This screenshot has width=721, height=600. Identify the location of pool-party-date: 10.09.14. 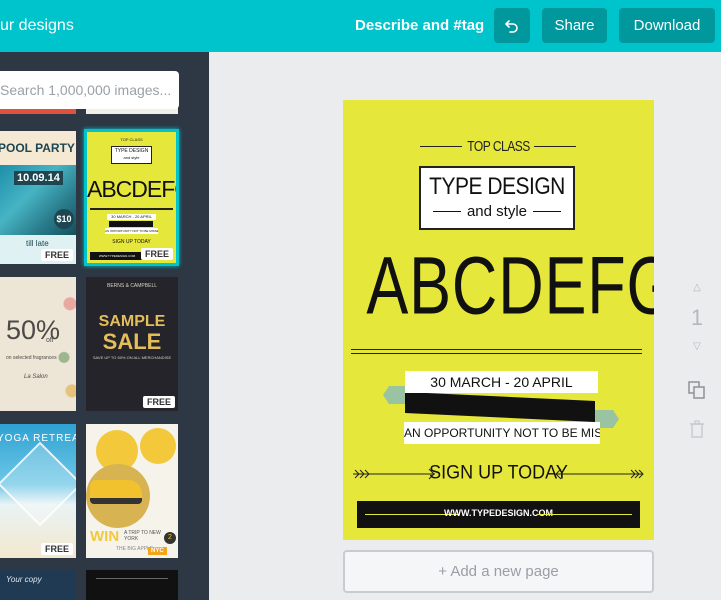
(38, 178).